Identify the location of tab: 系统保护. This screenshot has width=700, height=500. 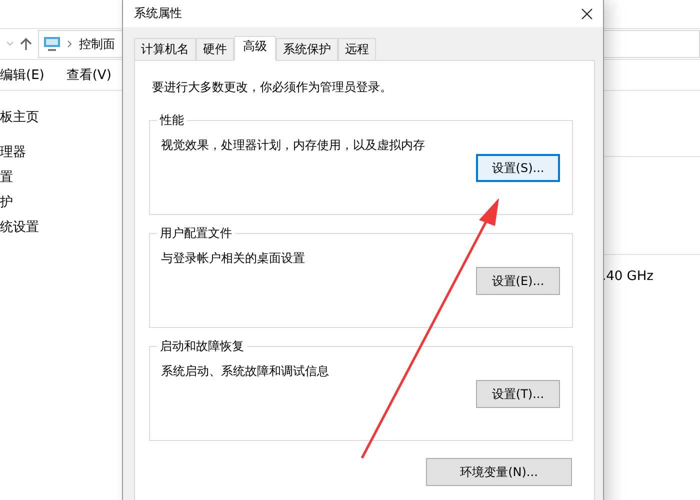
(307, 49).